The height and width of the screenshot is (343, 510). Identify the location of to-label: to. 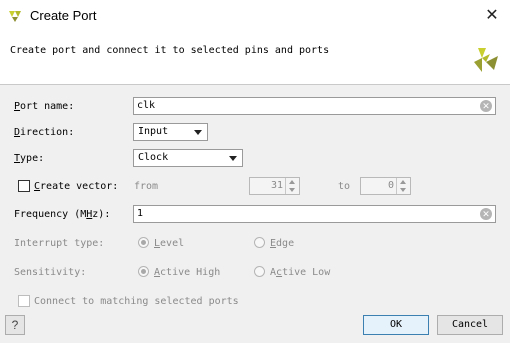
(344, 186).